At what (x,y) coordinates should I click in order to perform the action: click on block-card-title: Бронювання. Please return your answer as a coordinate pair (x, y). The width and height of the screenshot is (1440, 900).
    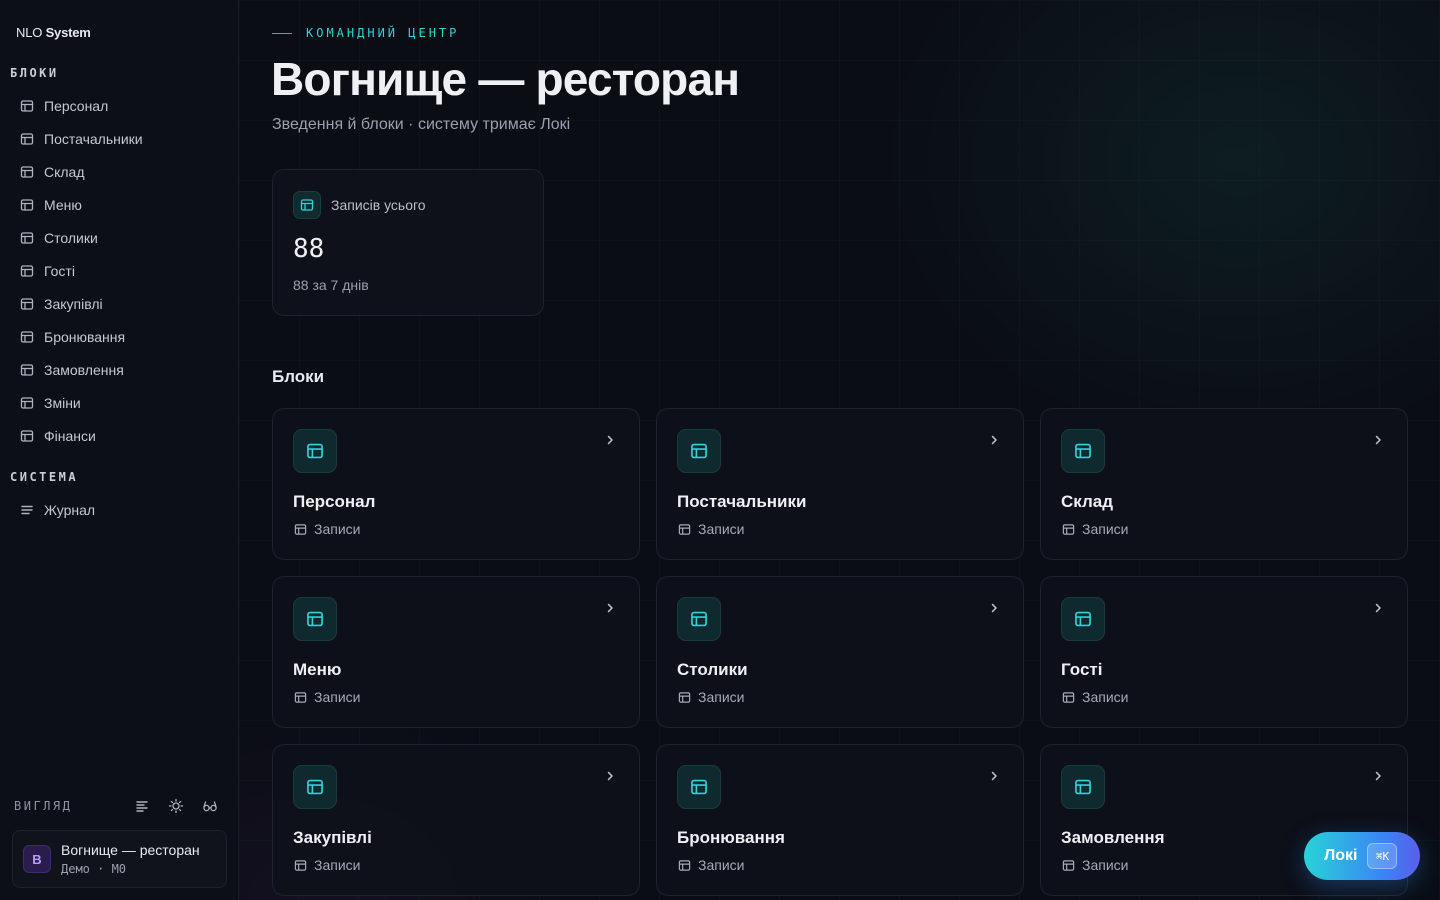
    Looking at the image, I should click on (731, 837).